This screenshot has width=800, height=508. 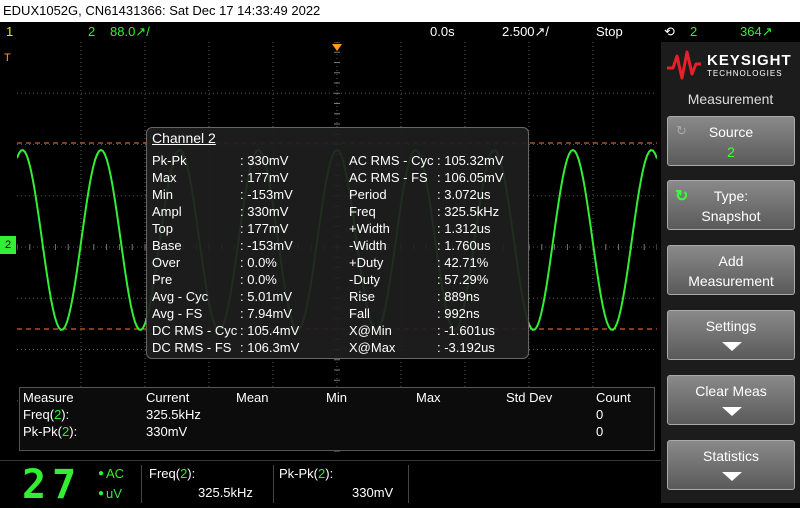 What do you see at coordinates (756, 31) in the screenshot?
I see `trigger-level: 364↗` at bounding box center [756, 31].